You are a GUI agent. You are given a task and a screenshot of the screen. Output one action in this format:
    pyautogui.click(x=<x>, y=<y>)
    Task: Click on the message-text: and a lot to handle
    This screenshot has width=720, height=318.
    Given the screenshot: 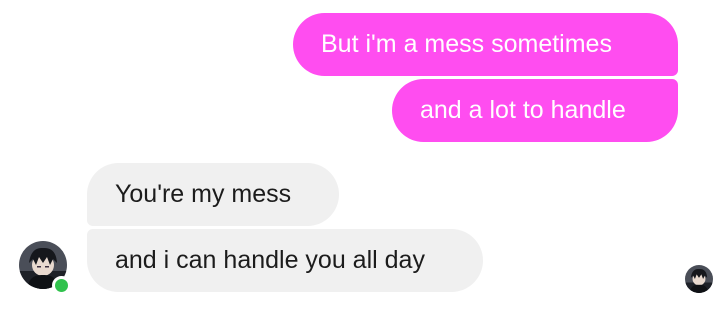 What is the action you would take?
    pyautogui.click(x=523, y=110)
    